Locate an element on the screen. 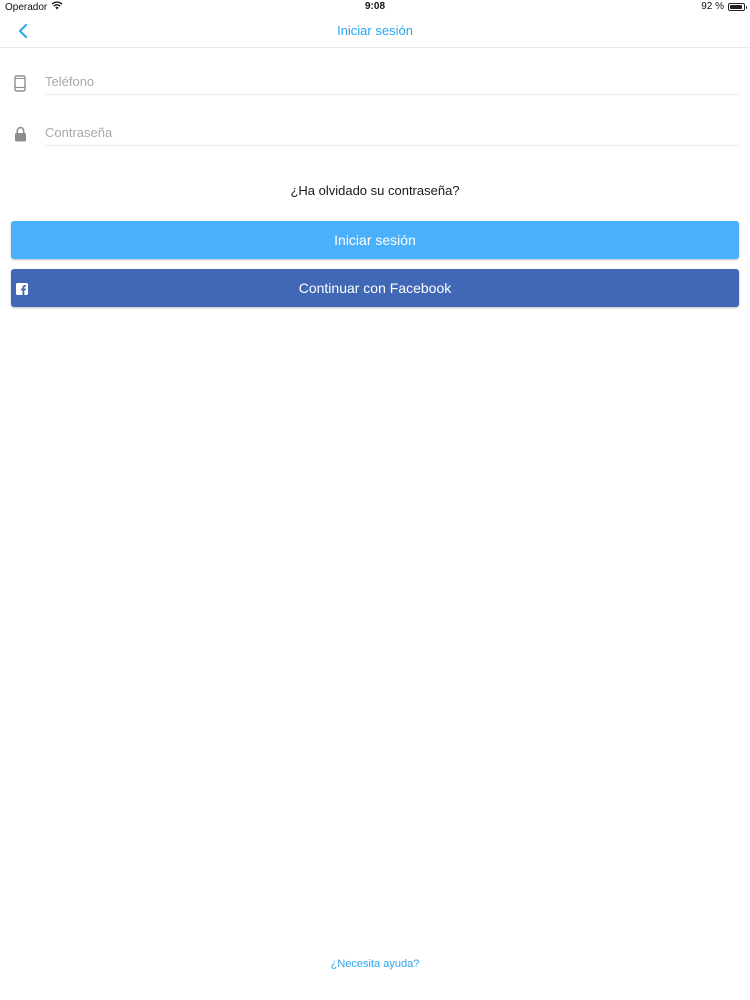 Image resolution: width=750 pixels, height=1000 pixels. phone-icon is located at coordinates (20, 83).